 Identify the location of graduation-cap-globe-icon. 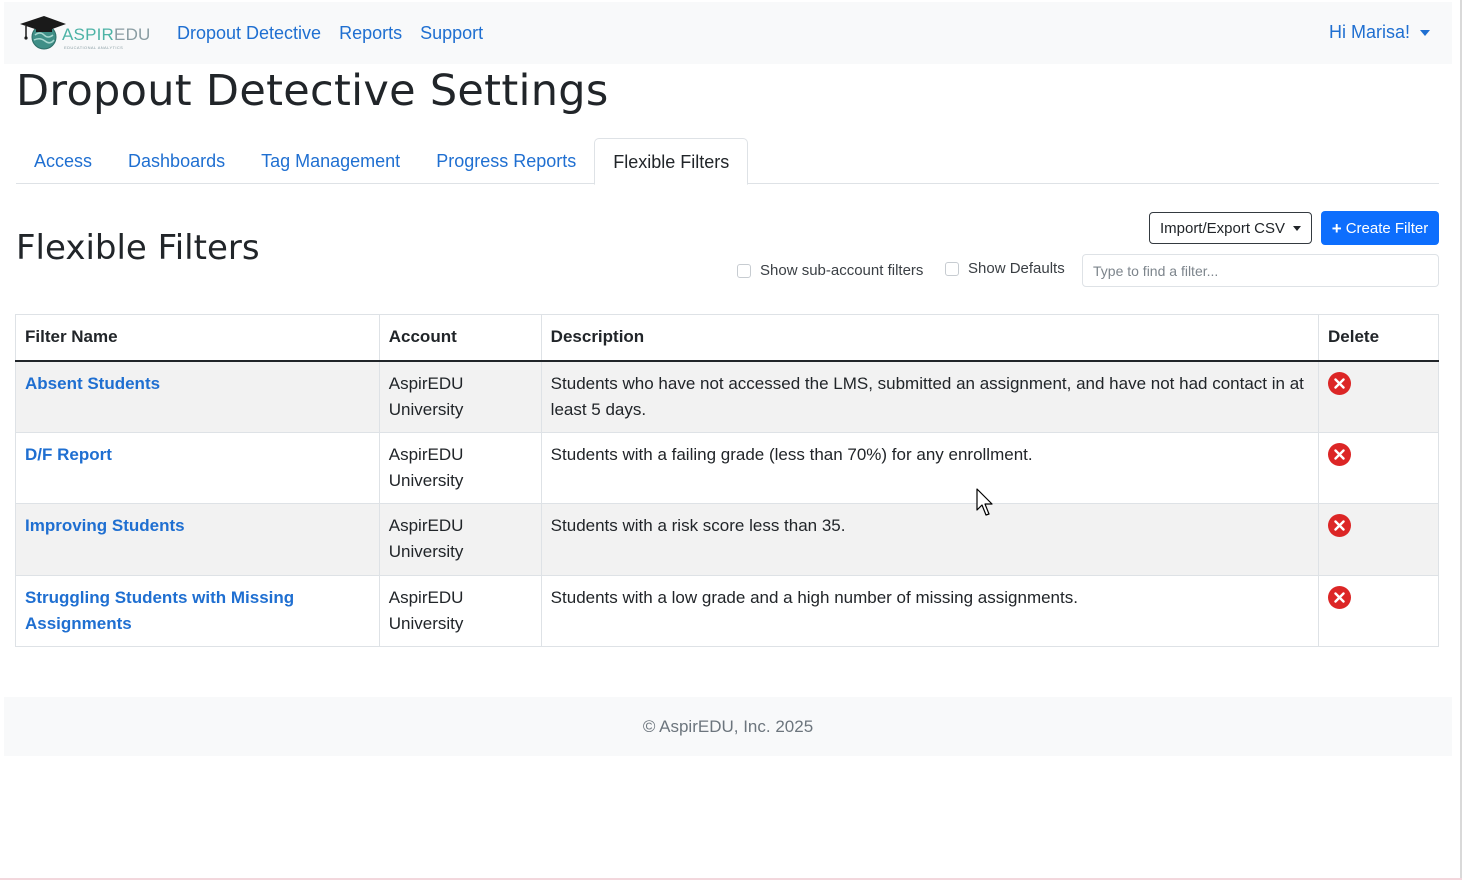
(43, 33).